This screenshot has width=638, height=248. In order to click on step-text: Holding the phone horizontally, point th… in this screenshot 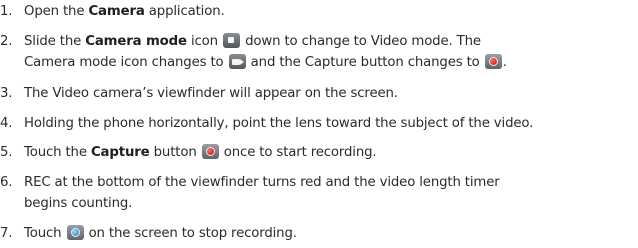, I will do `click(279, 123)`.